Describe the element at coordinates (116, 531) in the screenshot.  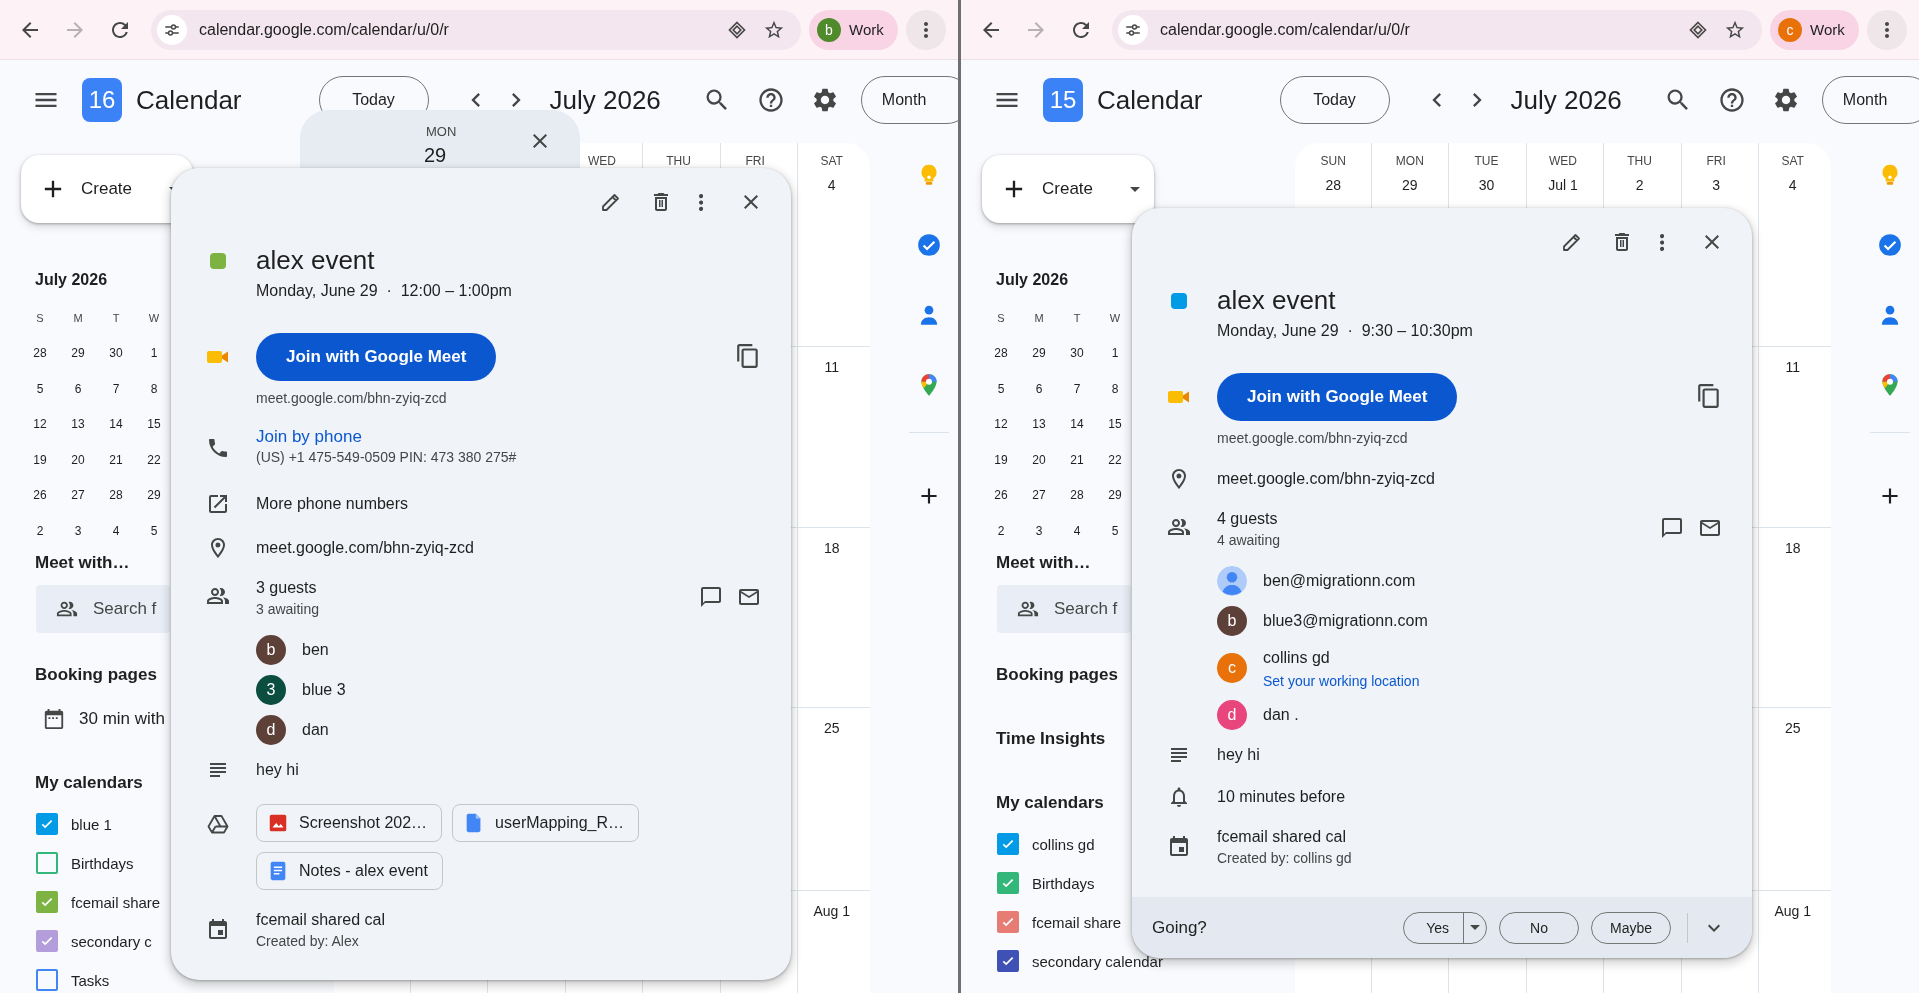
I see `date-cell: 4` at that location.